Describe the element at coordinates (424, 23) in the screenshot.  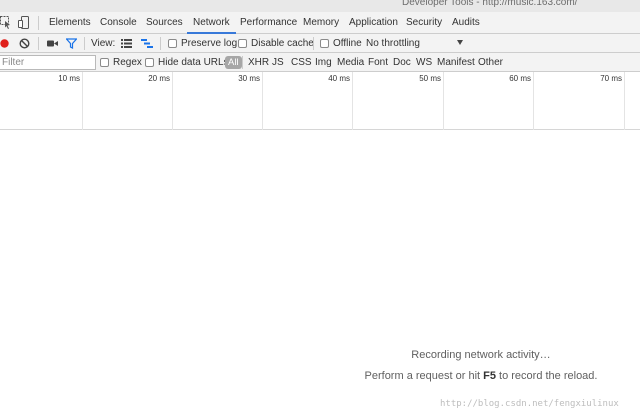
I see `tab-security: Security` at that location.